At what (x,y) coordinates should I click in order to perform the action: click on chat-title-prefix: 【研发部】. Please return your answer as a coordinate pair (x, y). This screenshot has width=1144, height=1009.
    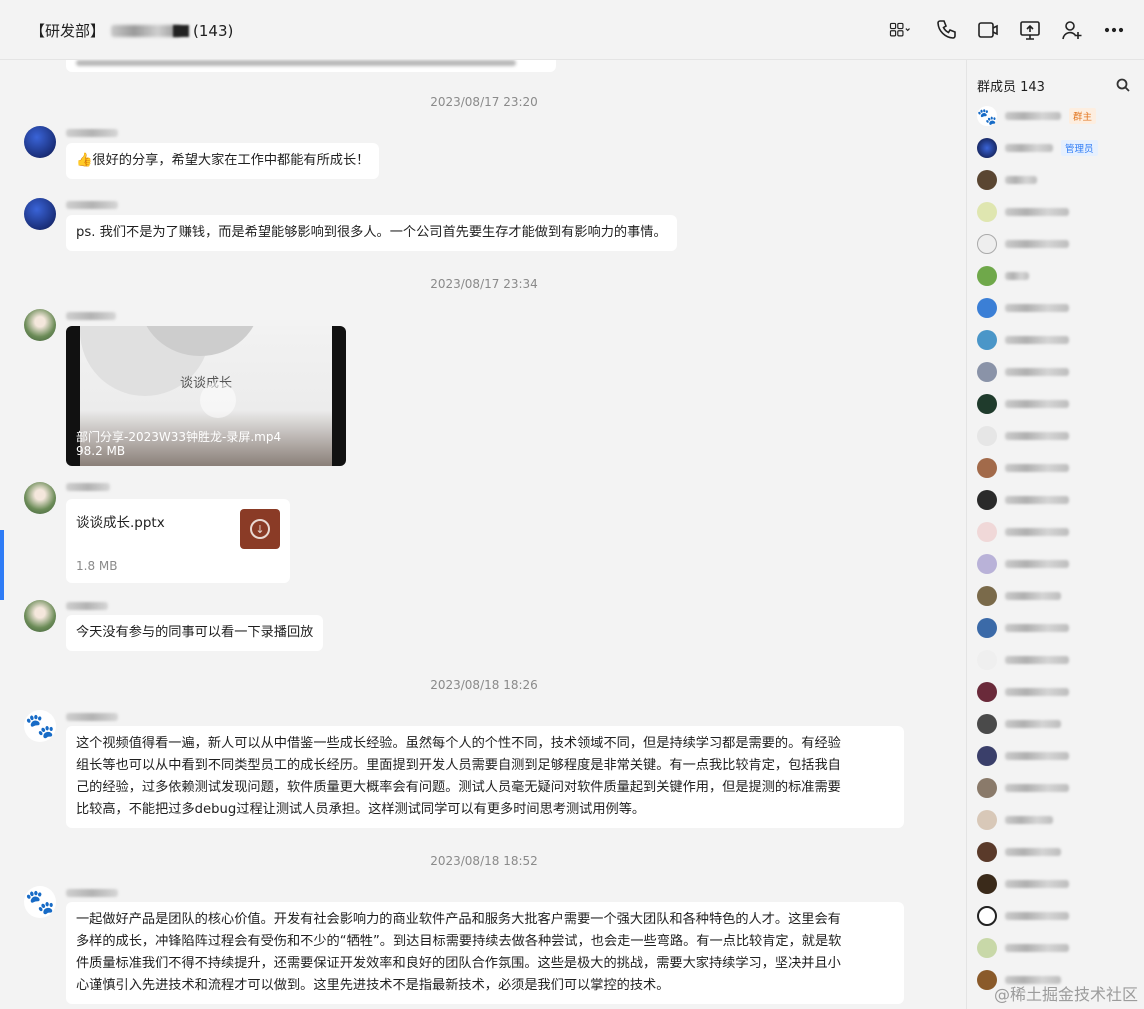
    Looking at the image, I should click on (68, 31).